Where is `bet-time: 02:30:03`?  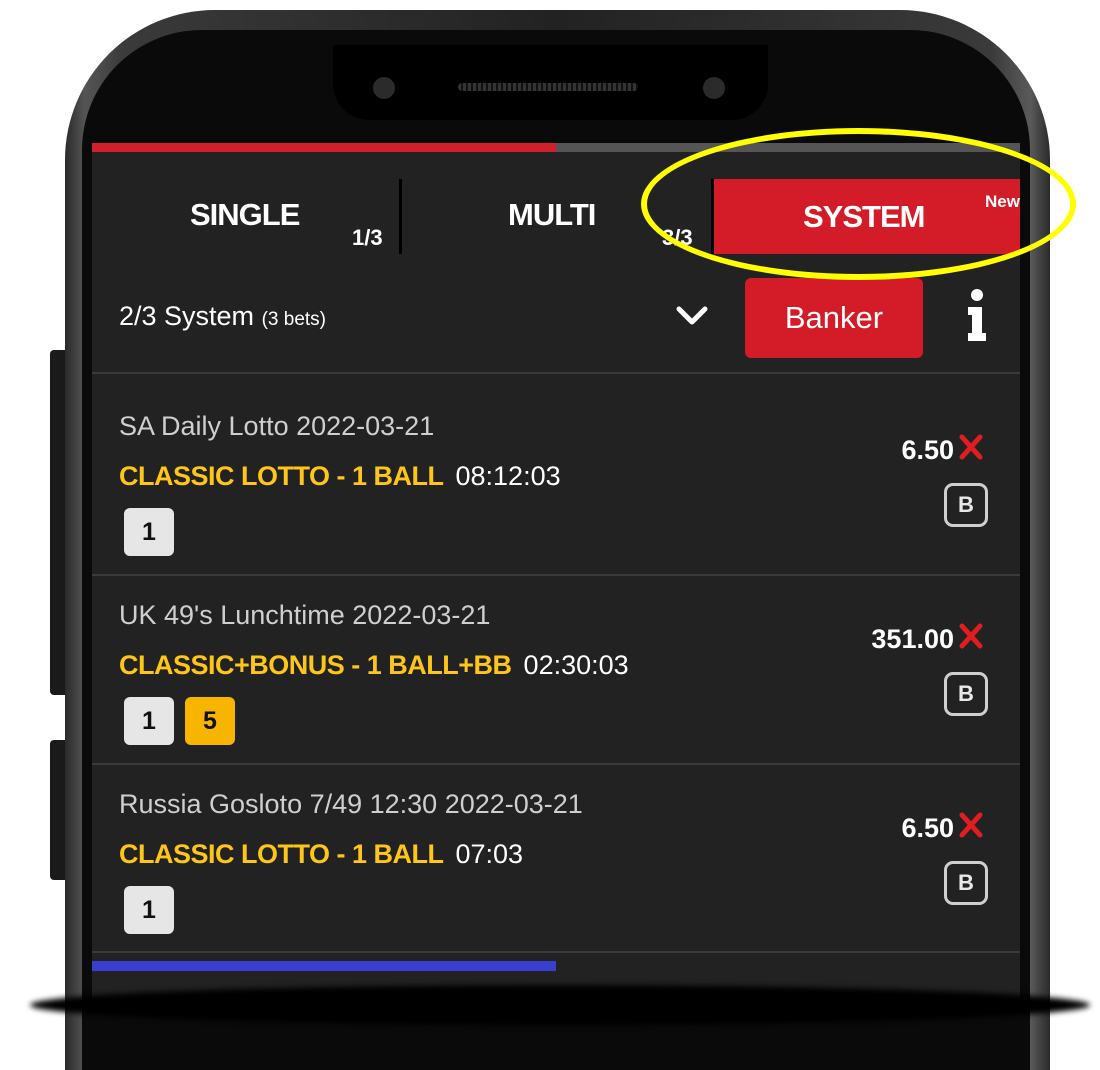 bet-time: 02:30:03 is located at coordinates (576, 665).